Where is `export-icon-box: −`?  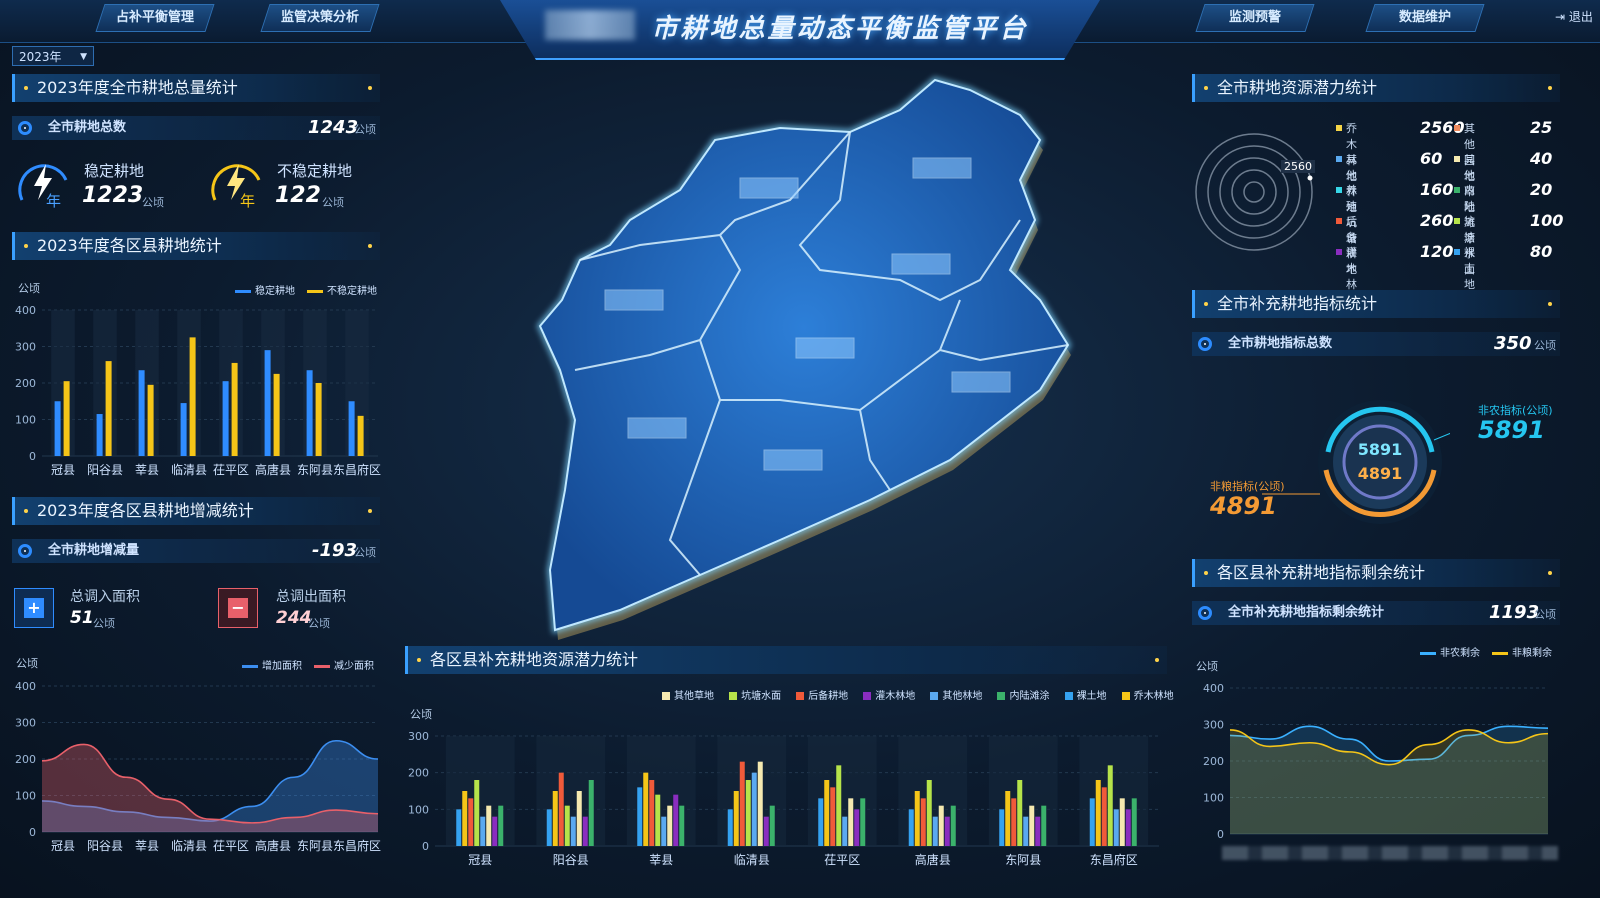 export-icon-box: − is located at coordinates (238, 608).